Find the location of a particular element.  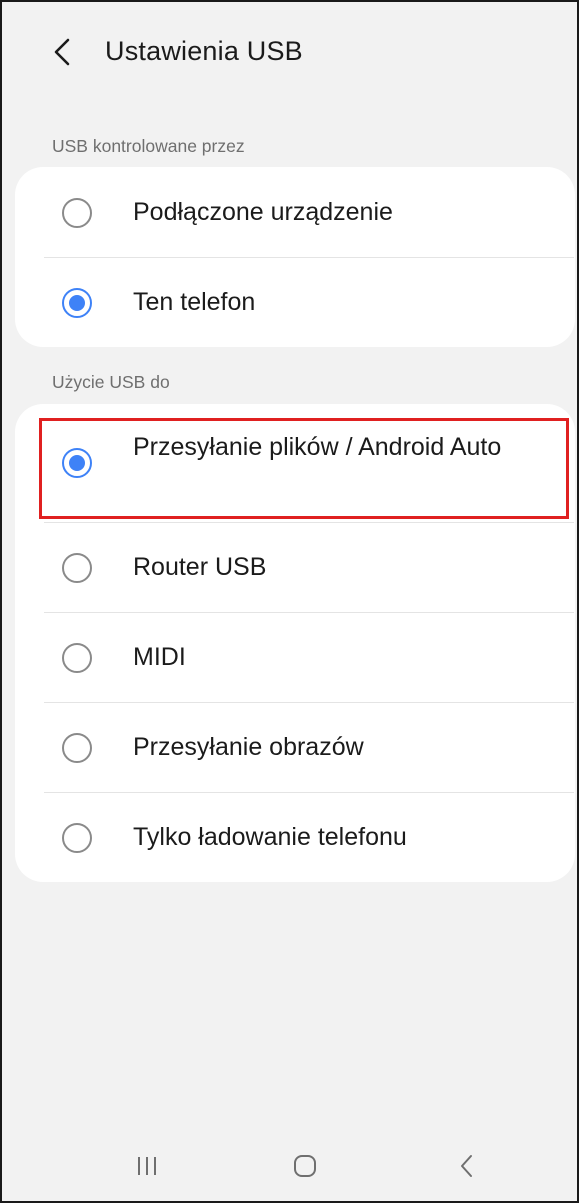

home-button is located at coordinates (305, 1166).